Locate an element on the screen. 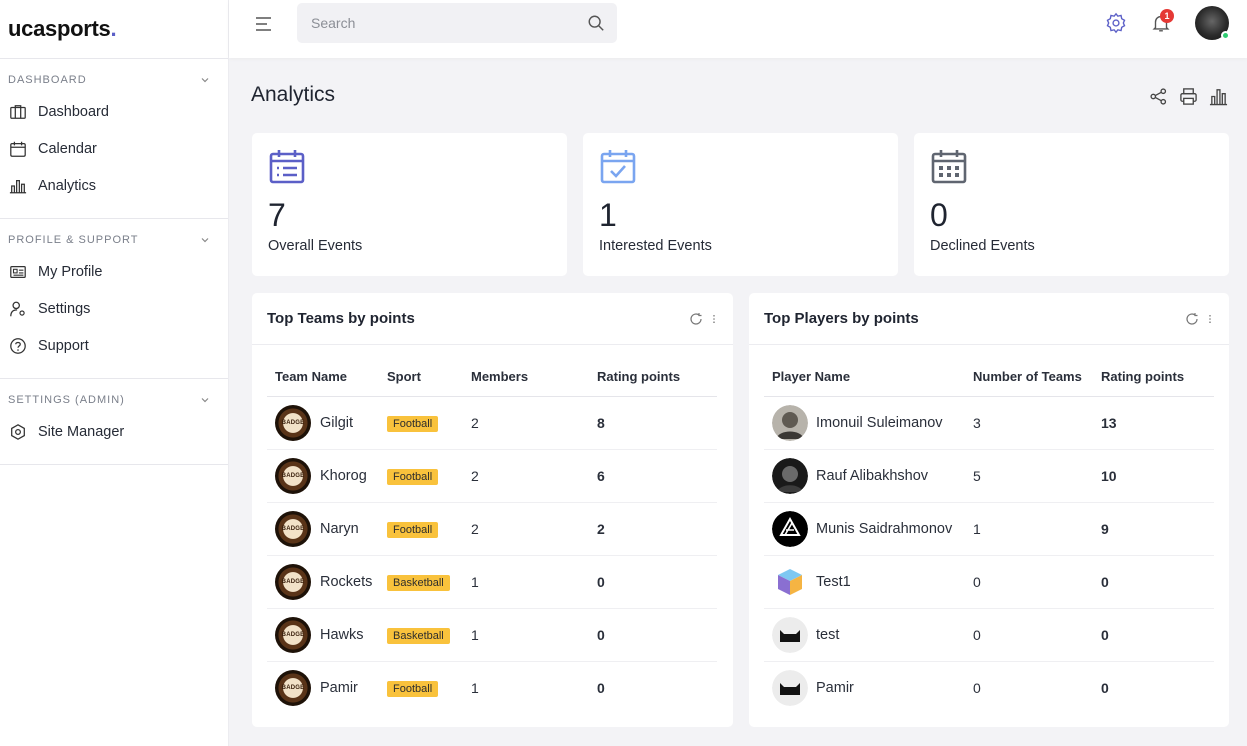 The height and width of the screenshot is (746, 1247). sidebar-item-site-manager: Site Manager is located at coordinates (114, 431).